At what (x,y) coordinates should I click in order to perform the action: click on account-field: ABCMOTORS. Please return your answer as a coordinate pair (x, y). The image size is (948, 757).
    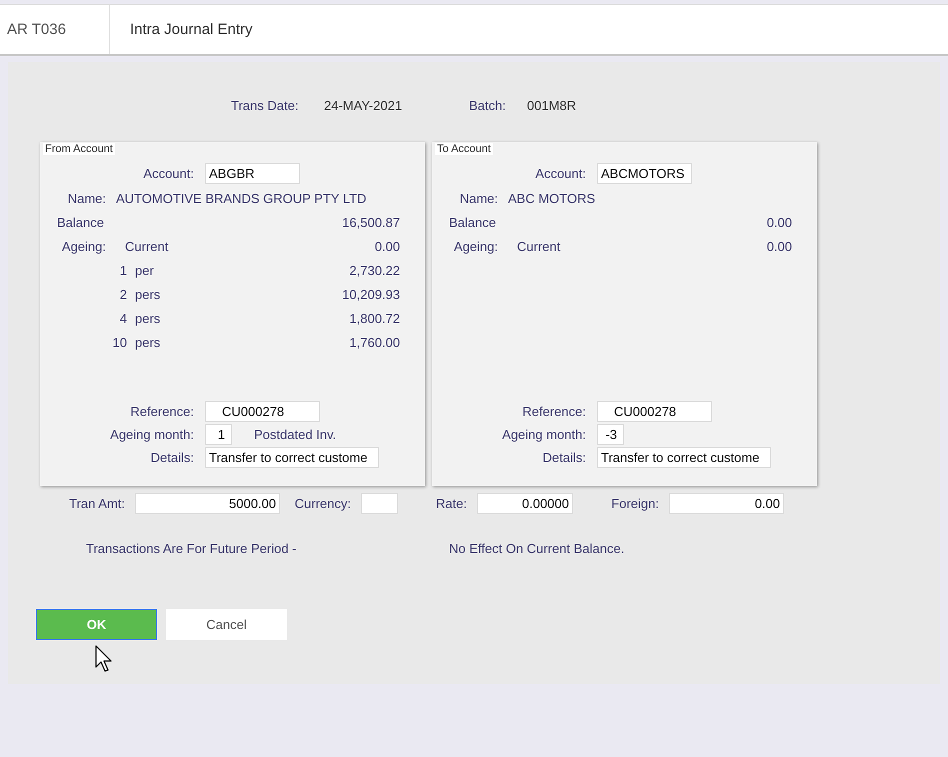
    Looking at the image, I should click on (644, 173).